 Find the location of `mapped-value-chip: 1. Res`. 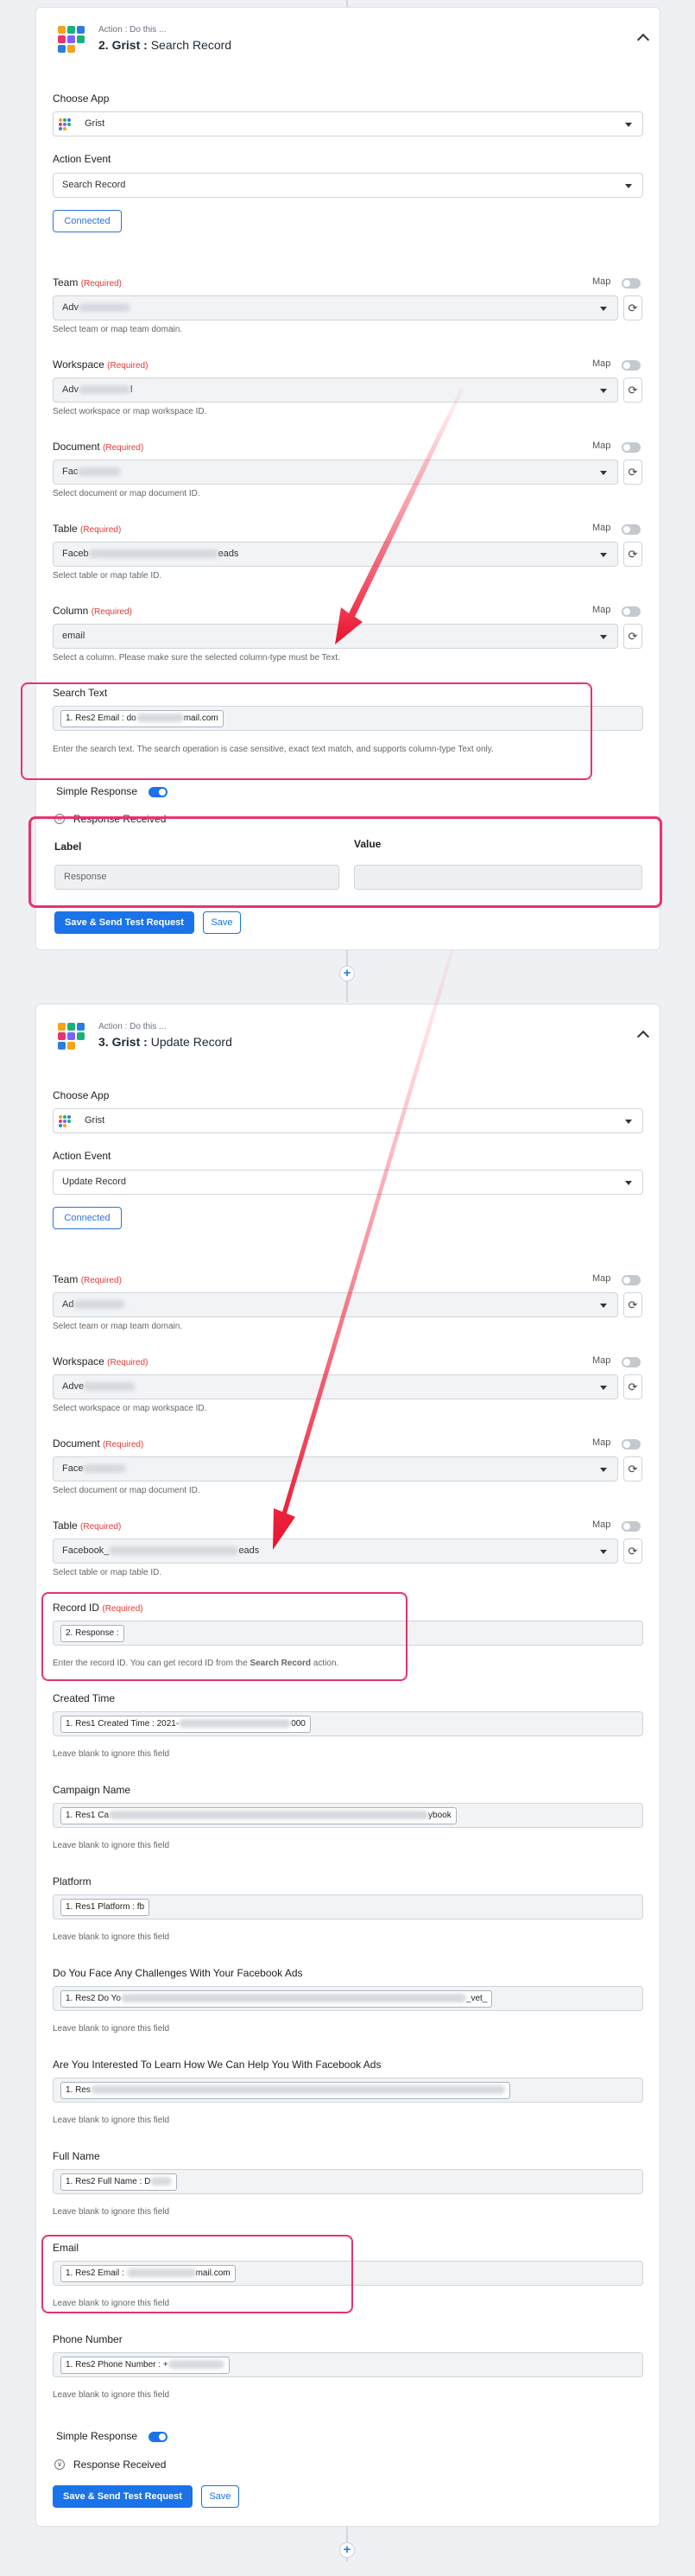

mapped-value-chip: 1. Res is located at coordinates (285, 2090).